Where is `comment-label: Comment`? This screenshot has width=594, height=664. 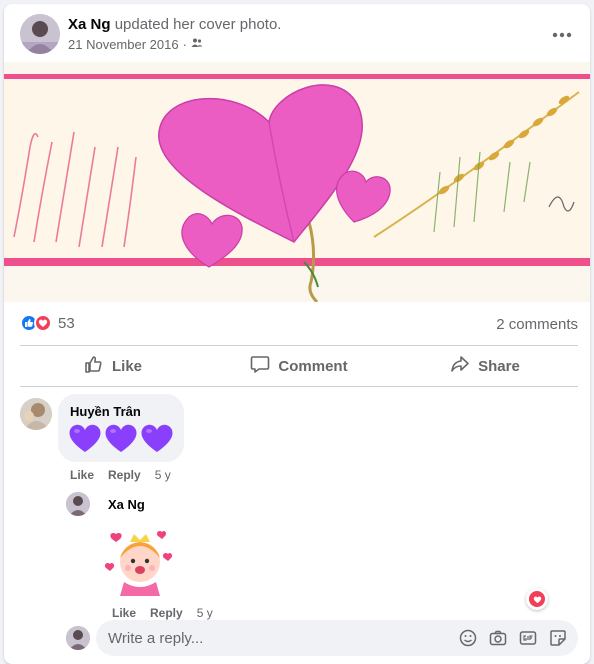
comment-label: Comment is located at coordinates (313, 366).